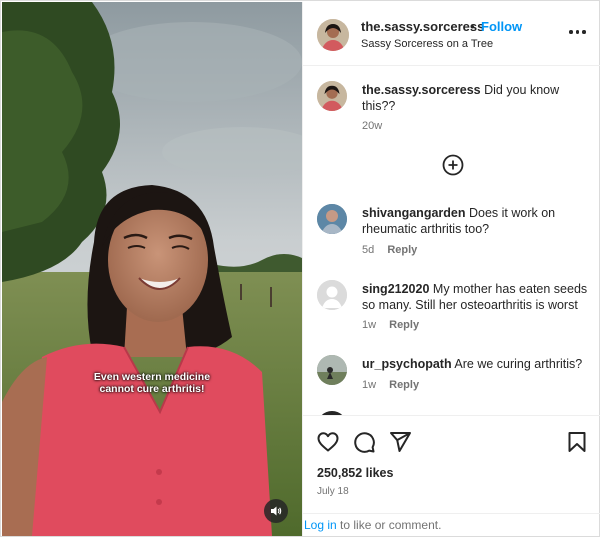  I want to click on speaker-icon, so click(276, 511).